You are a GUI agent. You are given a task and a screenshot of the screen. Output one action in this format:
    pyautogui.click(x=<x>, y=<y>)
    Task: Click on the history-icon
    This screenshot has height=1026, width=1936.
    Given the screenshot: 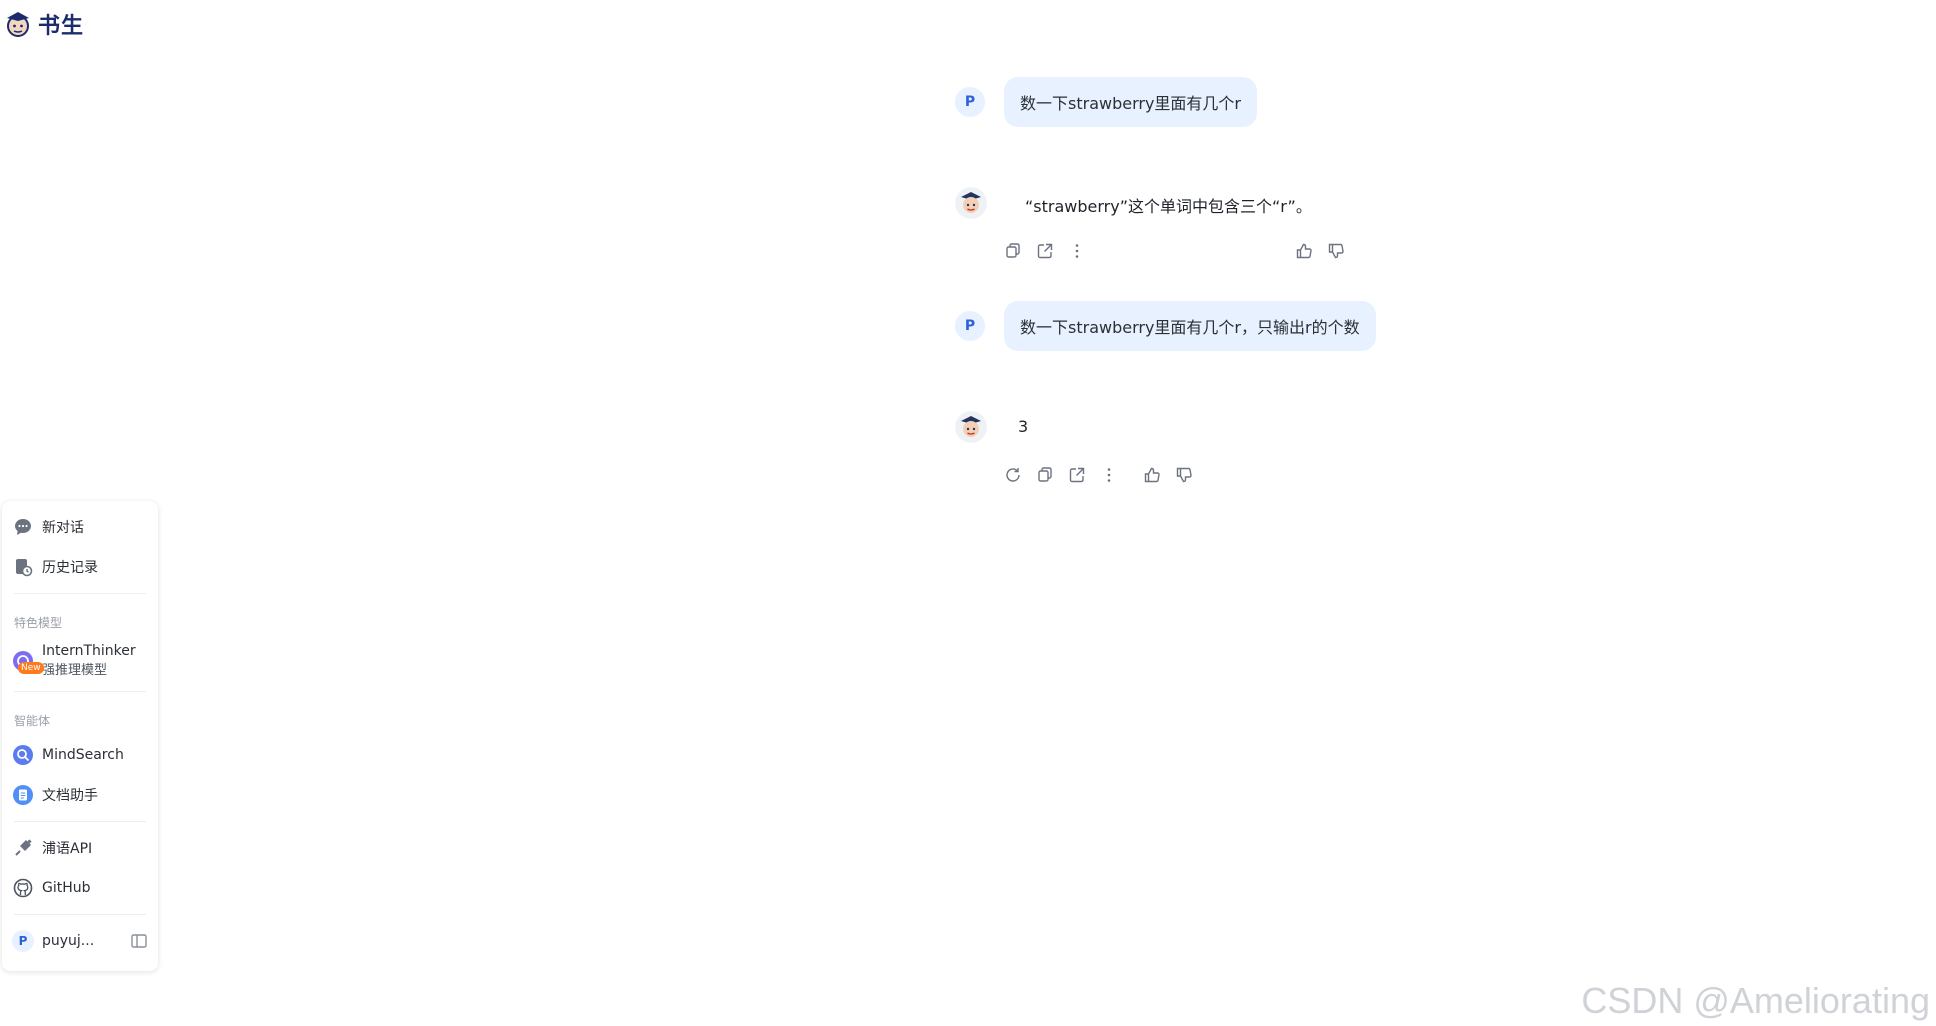 What is the action you would take?
    pyautogui.click(x=23, y=567)
    